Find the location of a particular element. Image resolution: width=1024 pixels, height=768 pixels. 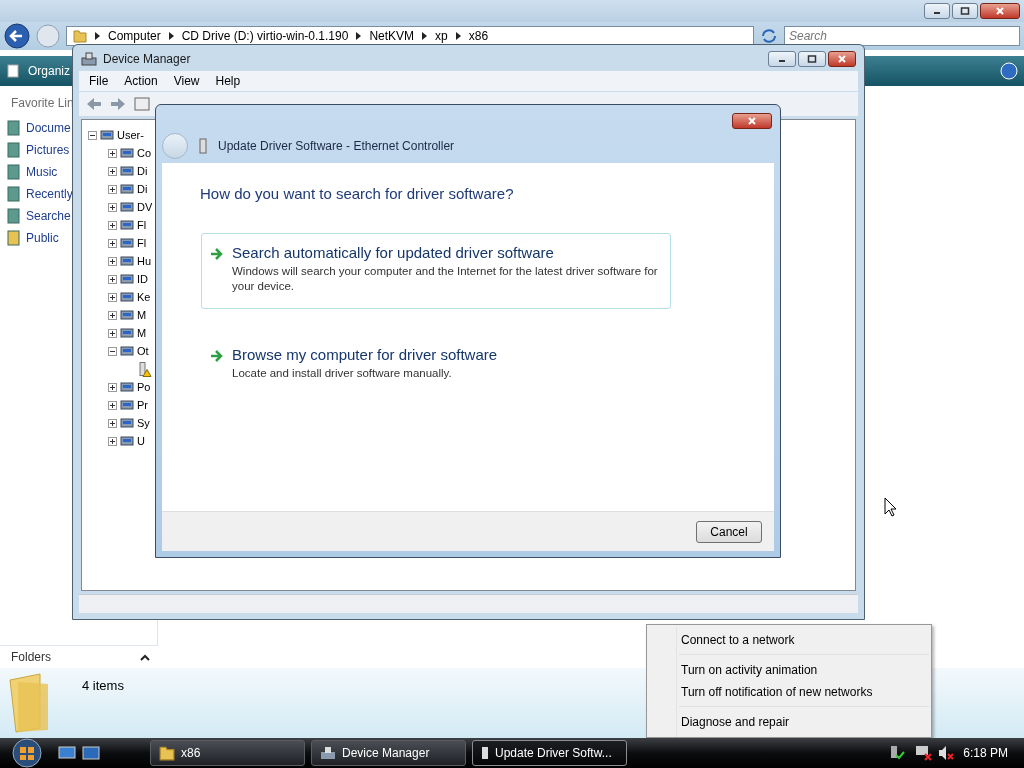

menu-item: Diagnose and repair is located at coordinates (736, 722).